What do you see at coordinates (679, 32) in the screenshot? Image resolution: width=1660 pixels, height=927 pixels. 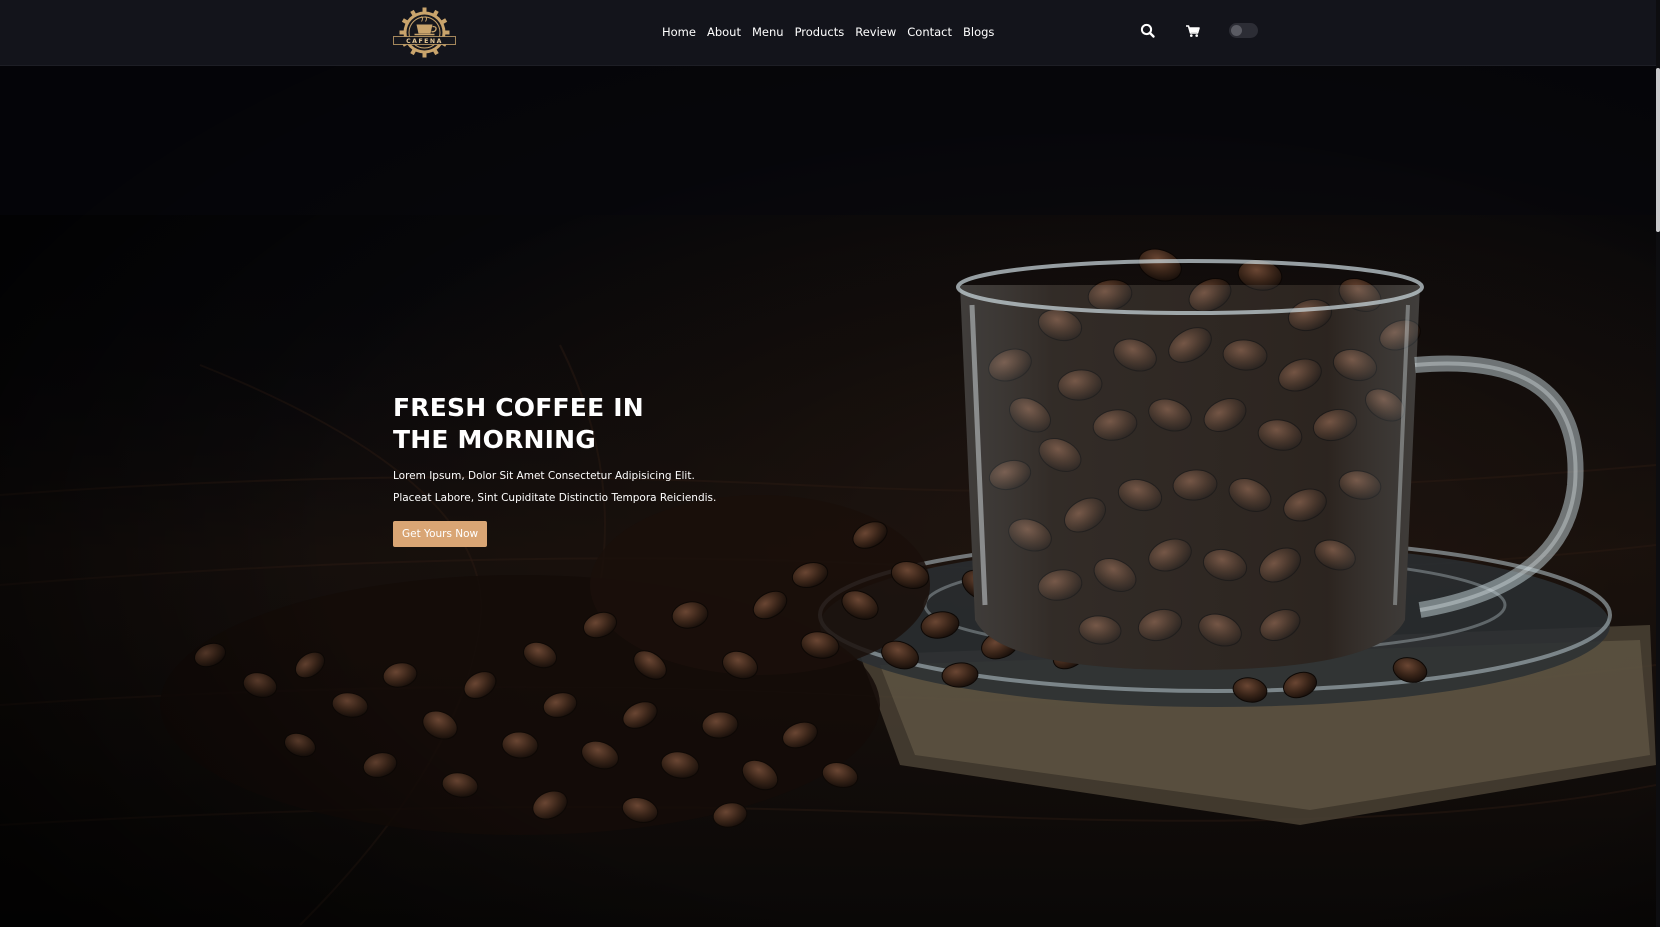 I see `nav-home: Home` at bounding box center [679, 32].